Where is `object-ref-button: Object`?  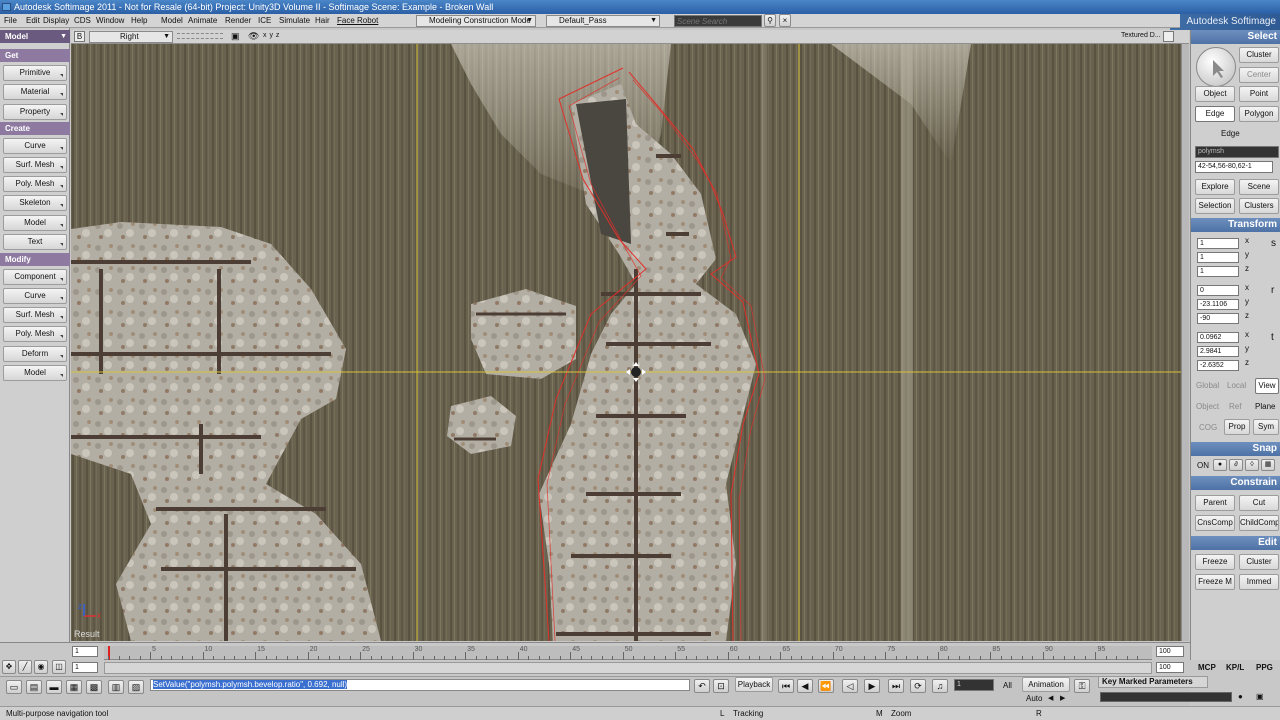 object-ref-button: Object is located at coordinates (1207, 407).